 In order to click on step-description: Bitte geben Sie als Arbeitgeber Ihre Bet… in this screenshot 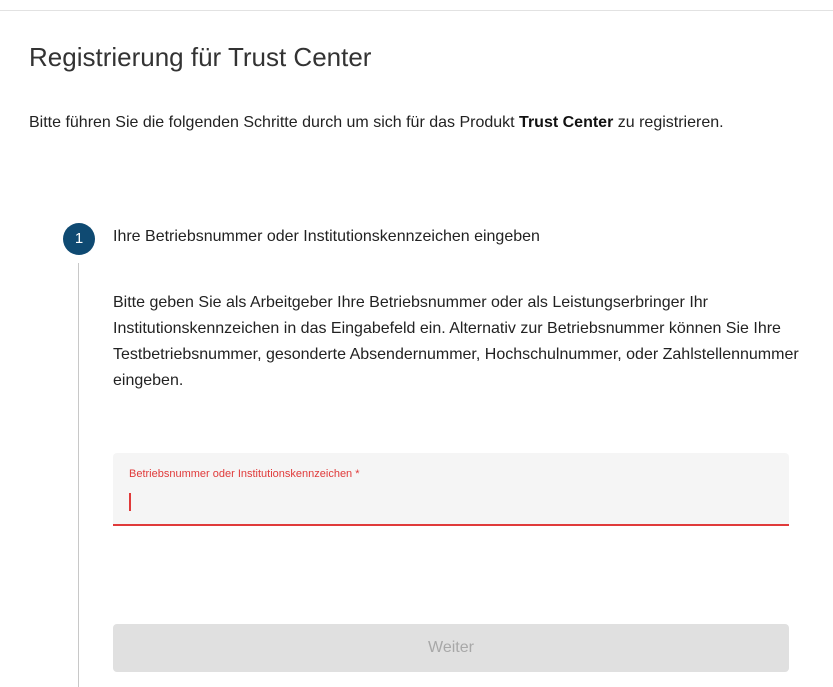, I will do `click(456, 341)`.